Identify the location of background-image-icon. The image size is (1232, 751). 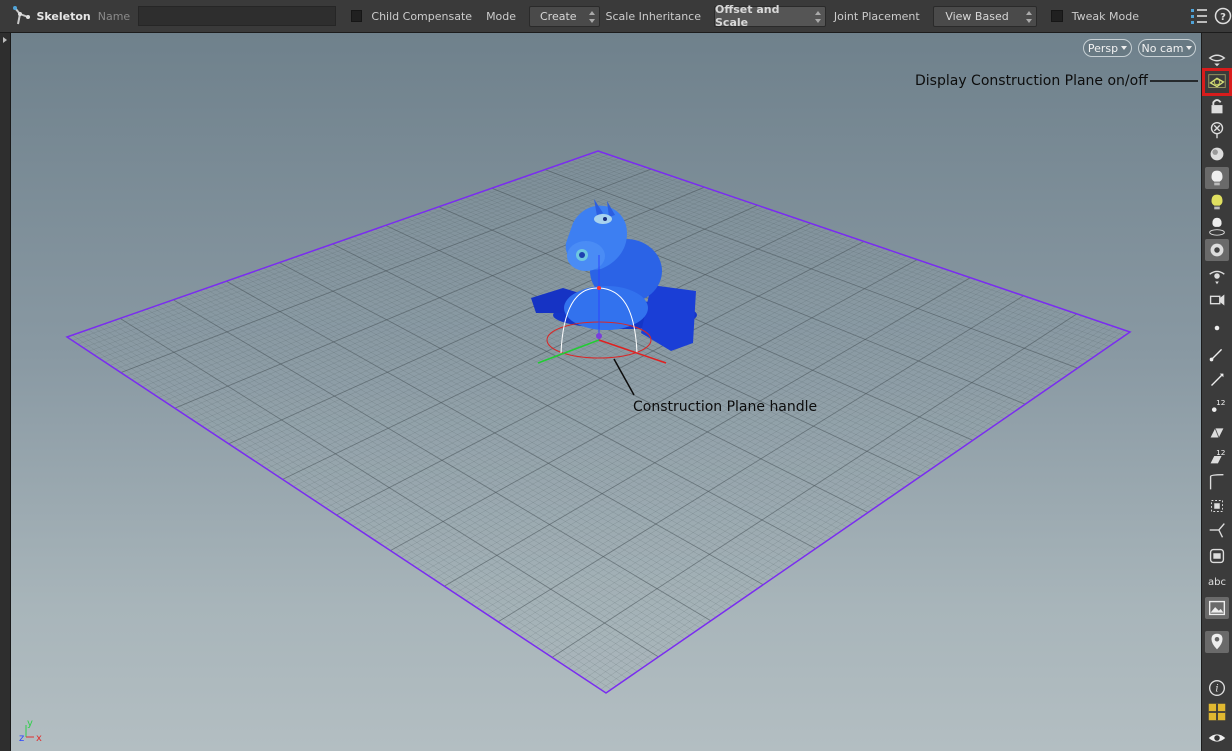
(1217, 608).